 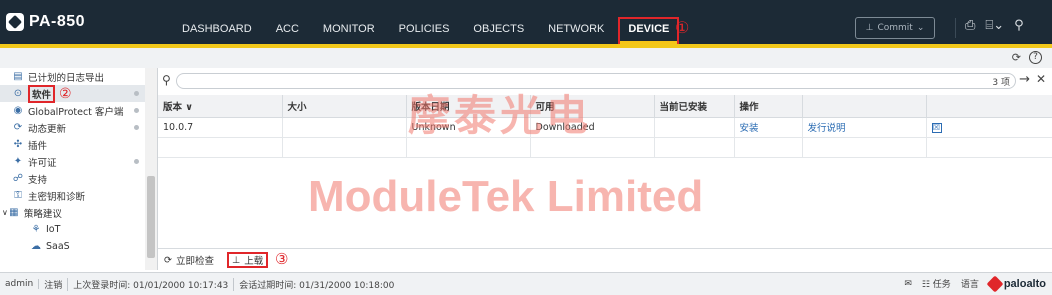 What do you see at coordinates (989, 127) in the screenshot?
I see `cell-delete: ☒` at bounding box center [989, 127].